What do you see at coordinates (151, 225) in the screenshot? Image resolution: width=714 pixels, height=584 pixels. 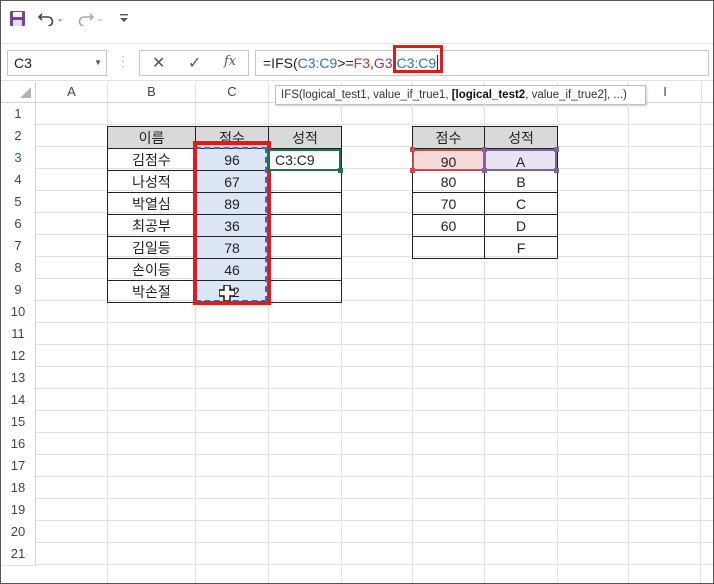 I see `table1-name-cell: 최공부` at bounding box center [151, 225].